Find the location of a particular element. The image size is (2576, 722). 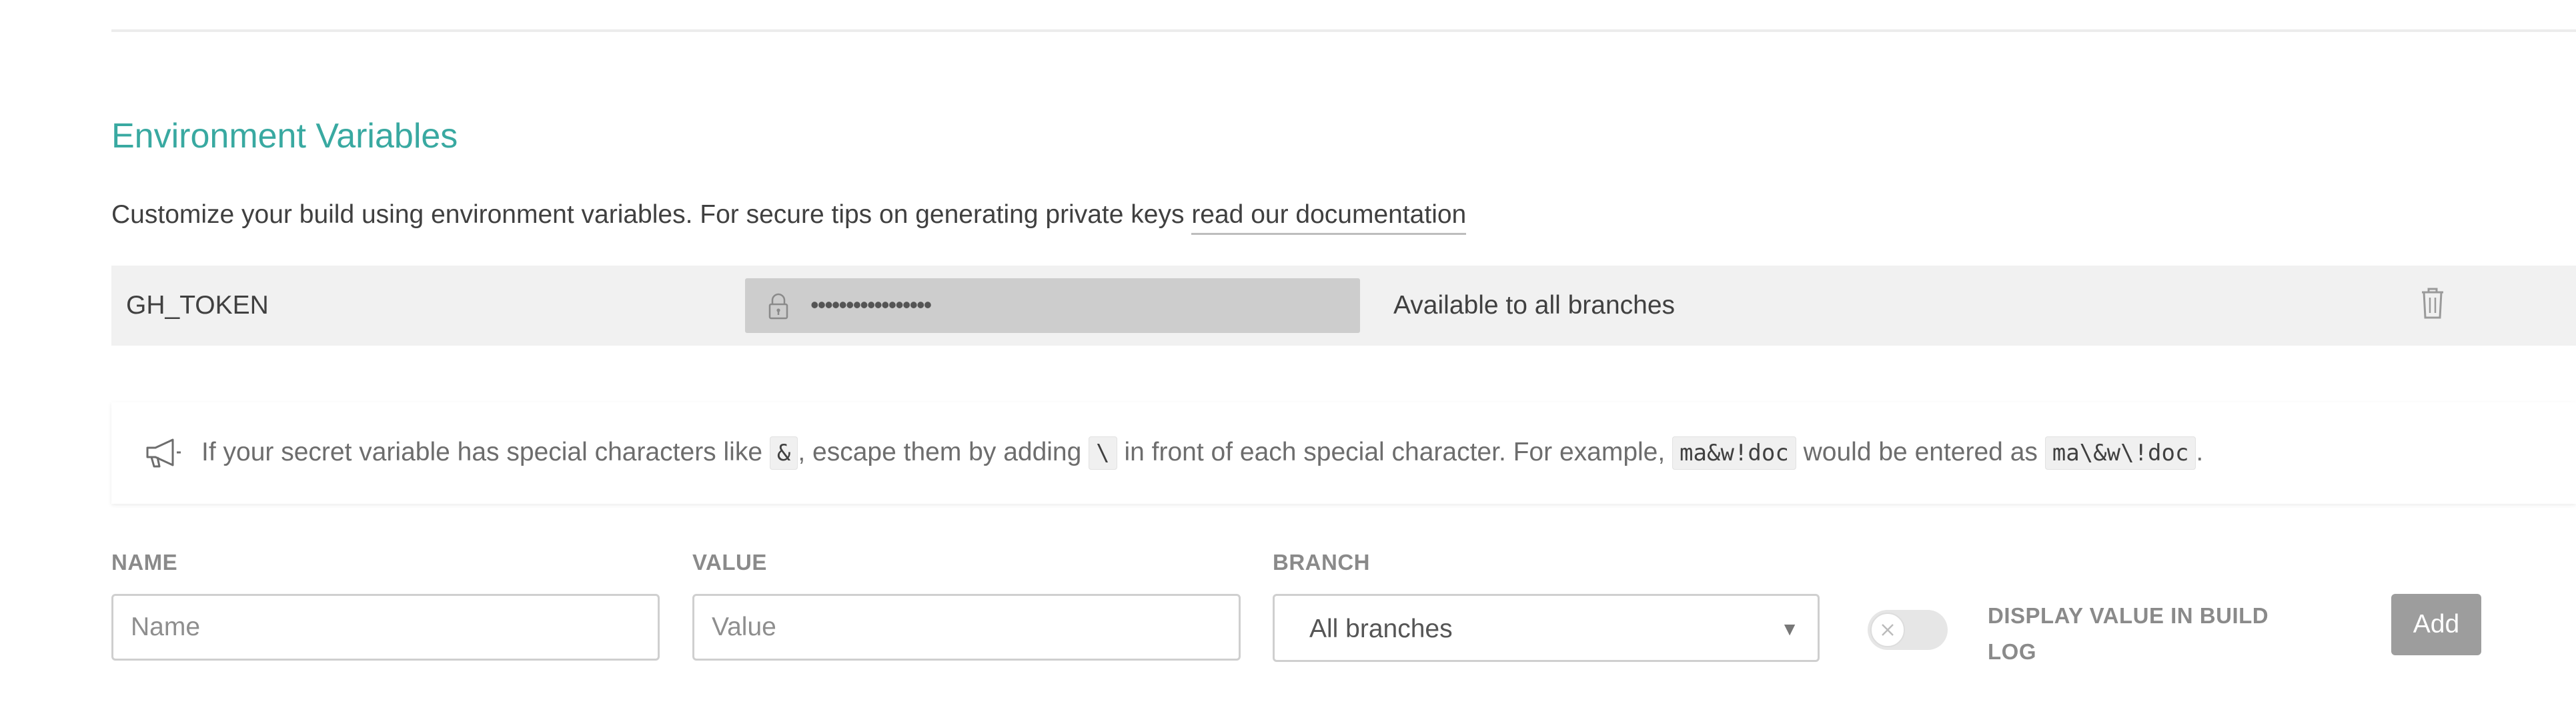

branch-select: All branches ▼ is located at coordinates (1547, 628).